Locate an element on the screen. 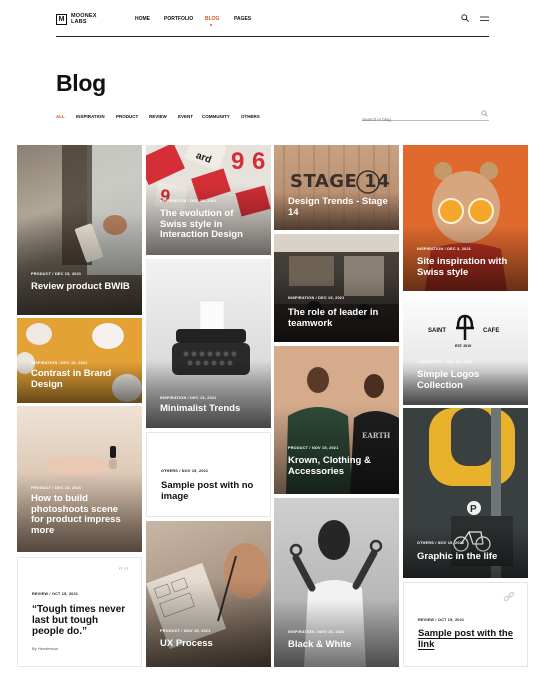 Image resolution: width=545 pixels, height=690 pixels. logo: M MOONEX LABS is located at coordinates (76, 19).